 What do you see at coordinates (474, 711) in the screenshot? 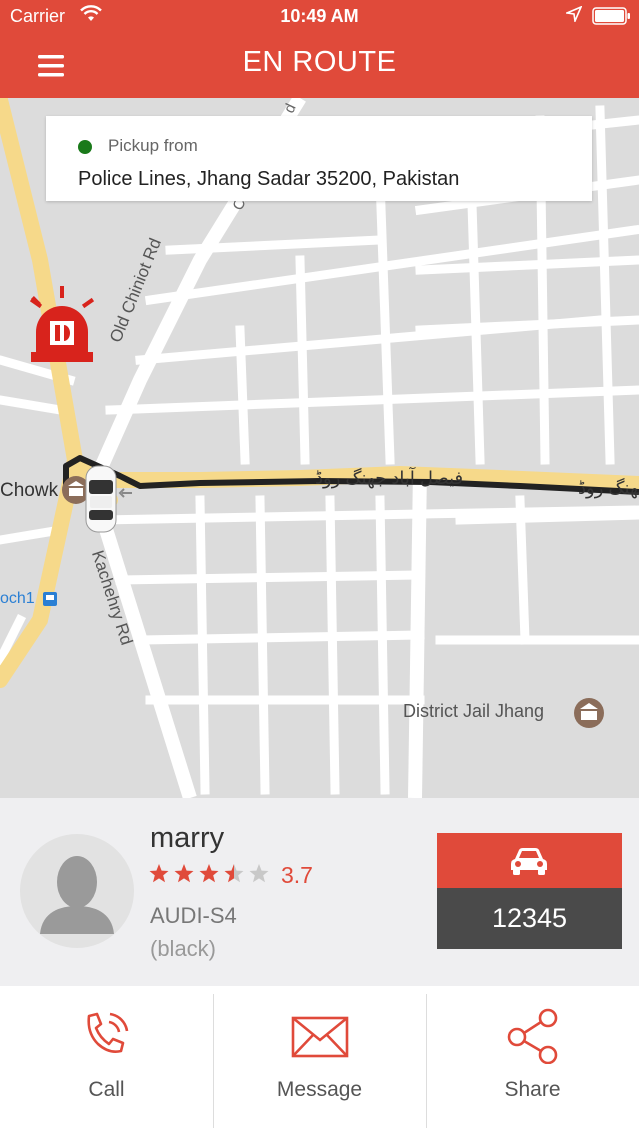
I see `map-label-district-jail: District Jail Jhang` at bounding box center [474, 711].